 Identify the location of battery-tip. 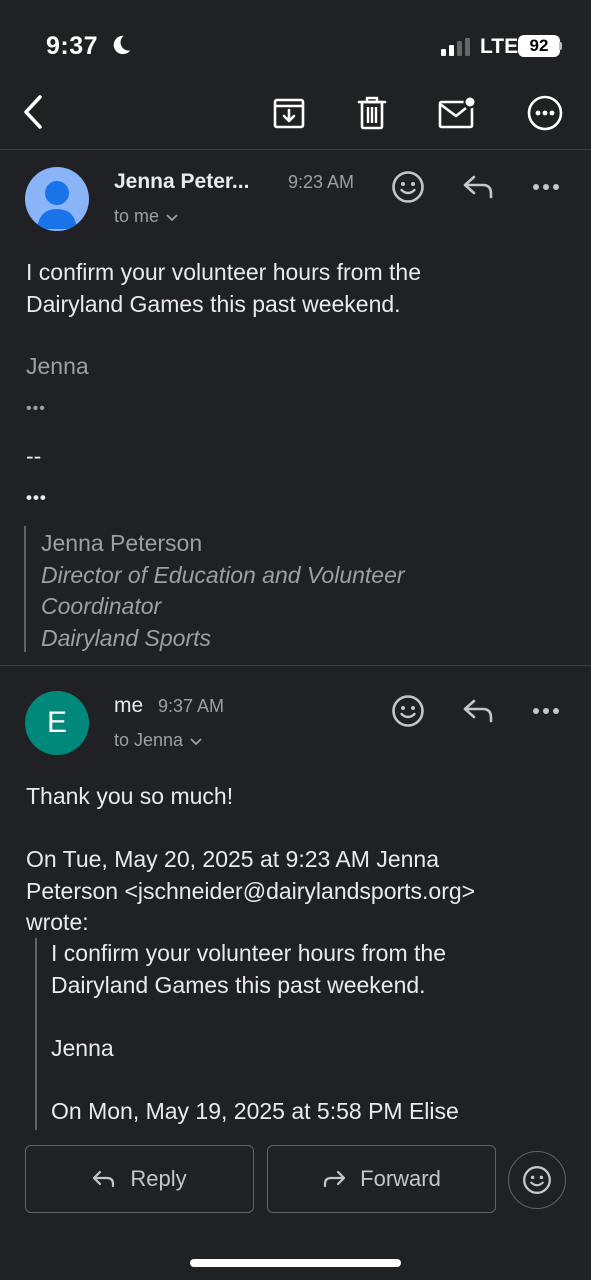
(560, 46).